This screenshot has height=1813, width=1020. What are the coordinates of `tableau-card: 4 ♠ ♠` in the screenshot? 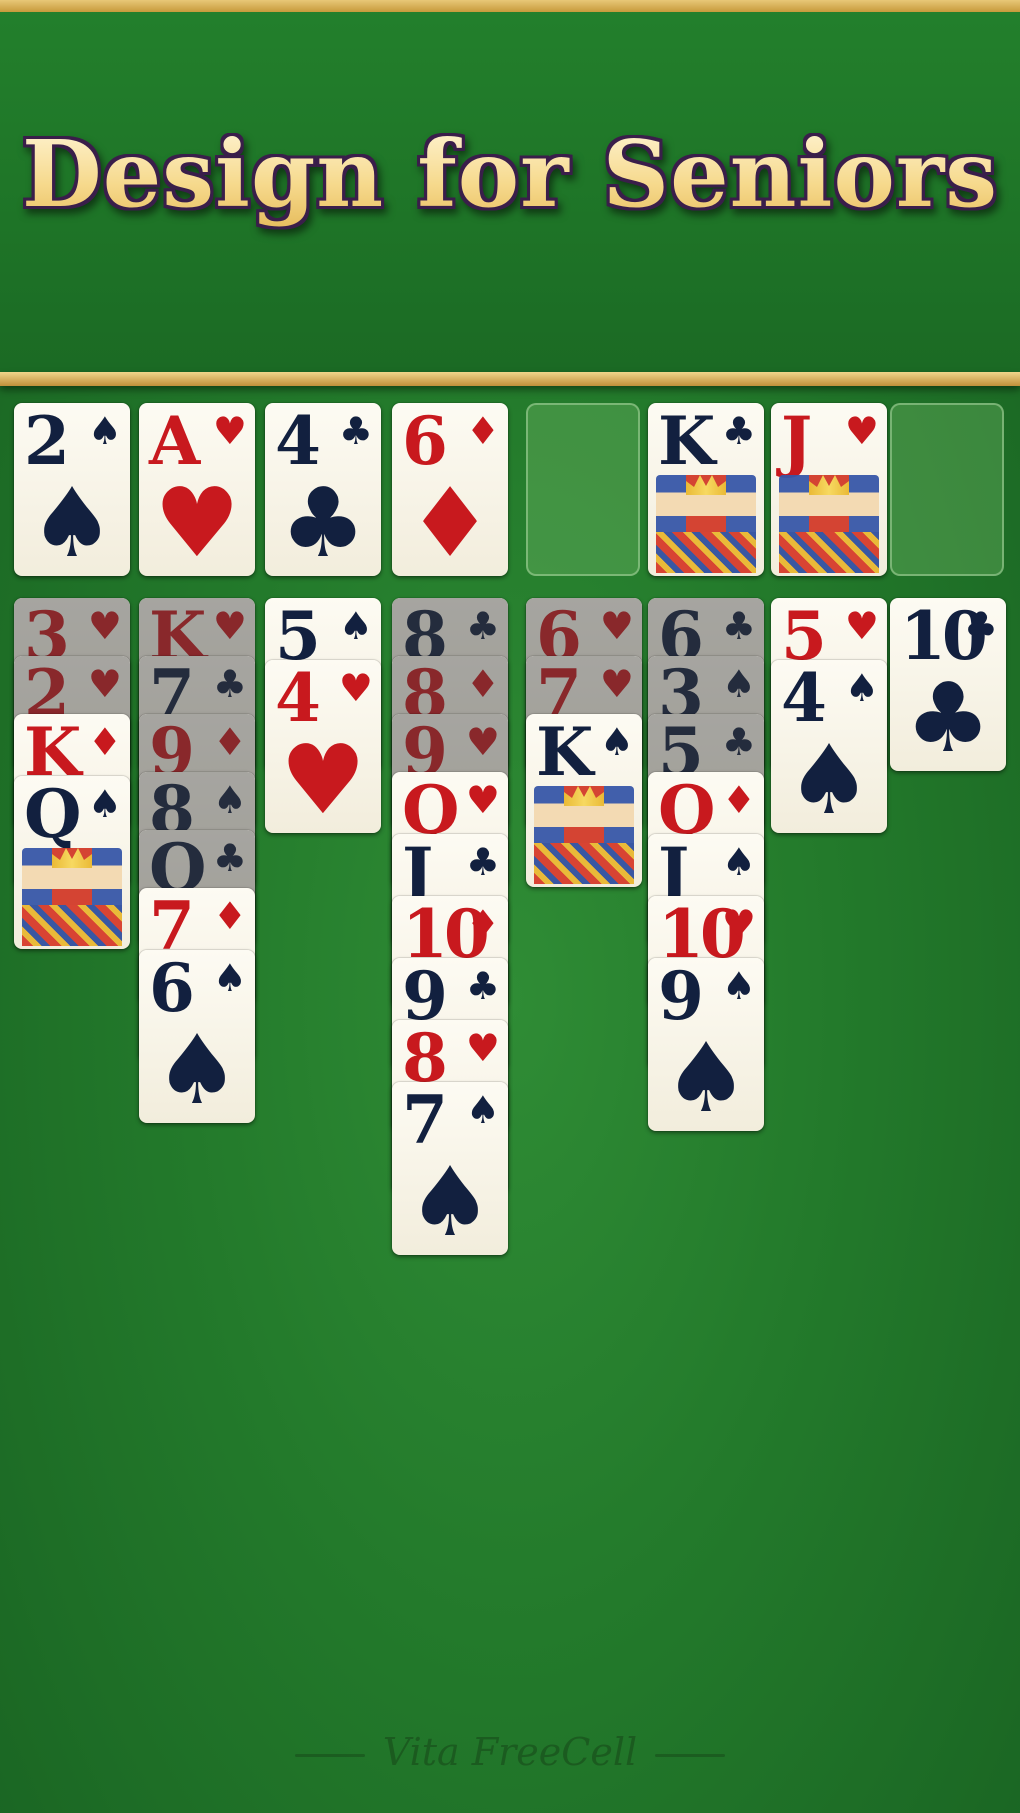 It's located at (829, 746).